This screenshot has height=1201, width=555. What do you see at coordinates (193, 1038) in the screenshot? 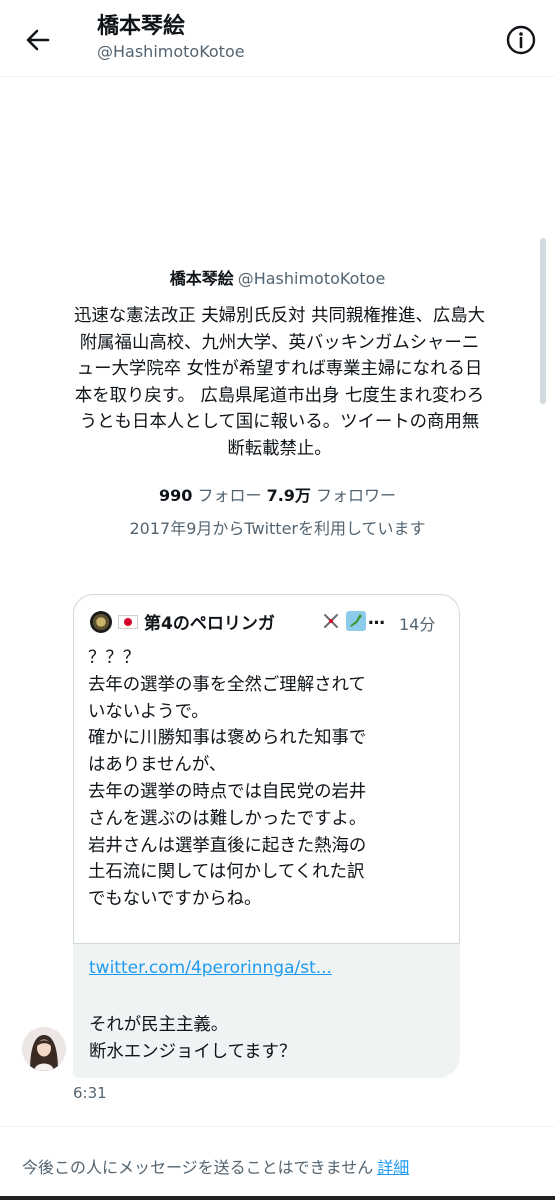
I see `message-text: それが民主主義。 断水エンジョイしてます？` at bounding box center [193, 1038].